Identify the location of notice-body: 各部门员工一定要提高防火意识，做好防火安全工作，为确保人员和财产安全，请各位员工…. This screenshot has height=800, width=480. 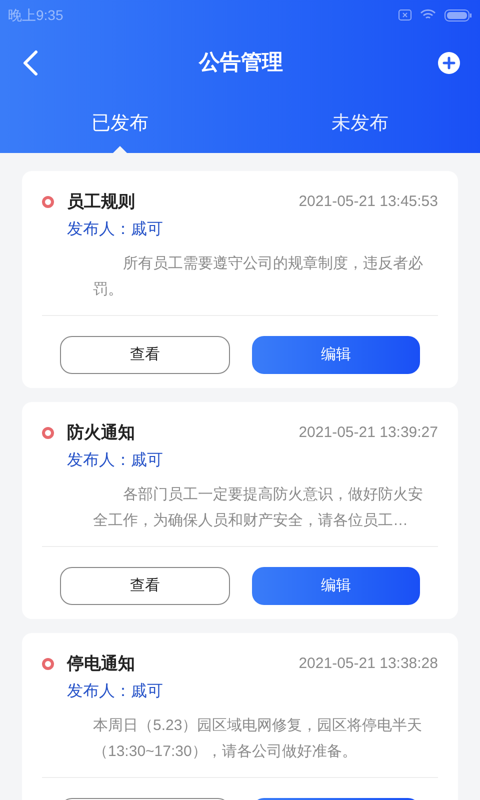
(258, 508).